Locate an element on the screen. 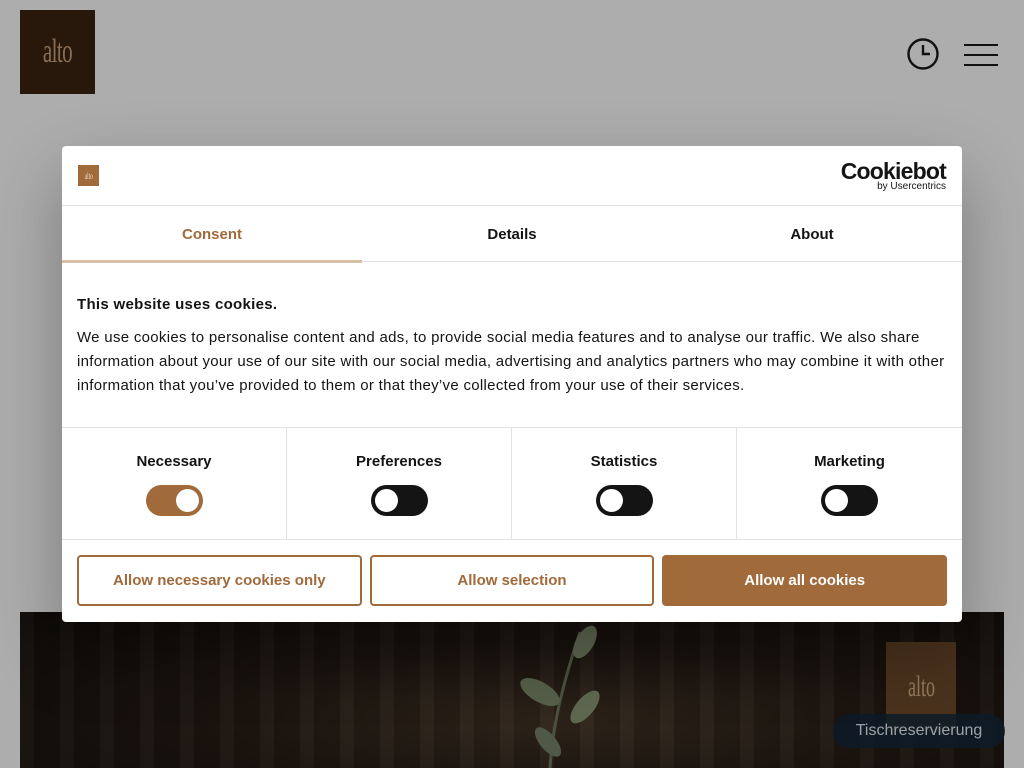 Image resolution: width=1024 pixels, height=768 pixels. toggle-marketing: Marketing is located at coordinates (849, 483).